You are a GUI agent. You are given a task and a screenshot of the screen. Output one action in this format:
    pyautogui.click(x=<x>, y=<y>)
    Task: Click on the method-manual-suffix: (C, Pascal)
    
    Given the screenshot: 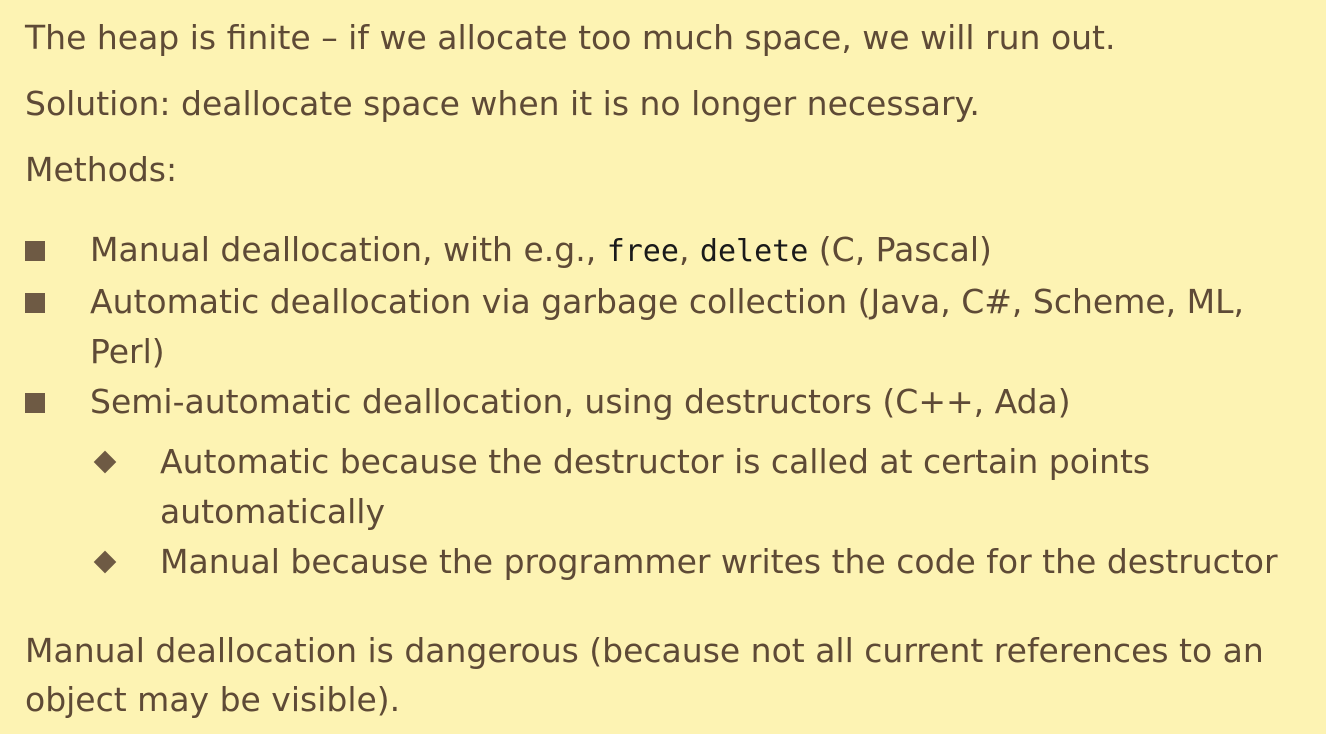 What is the action you would take?
    pyautogui.click(x=900, y=249)
    